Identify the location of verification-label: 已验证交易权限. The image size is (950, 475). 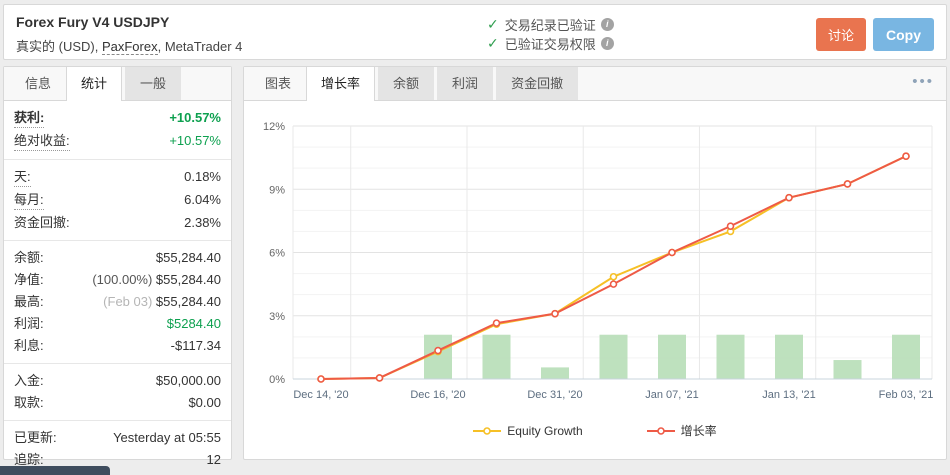
(550, 44).